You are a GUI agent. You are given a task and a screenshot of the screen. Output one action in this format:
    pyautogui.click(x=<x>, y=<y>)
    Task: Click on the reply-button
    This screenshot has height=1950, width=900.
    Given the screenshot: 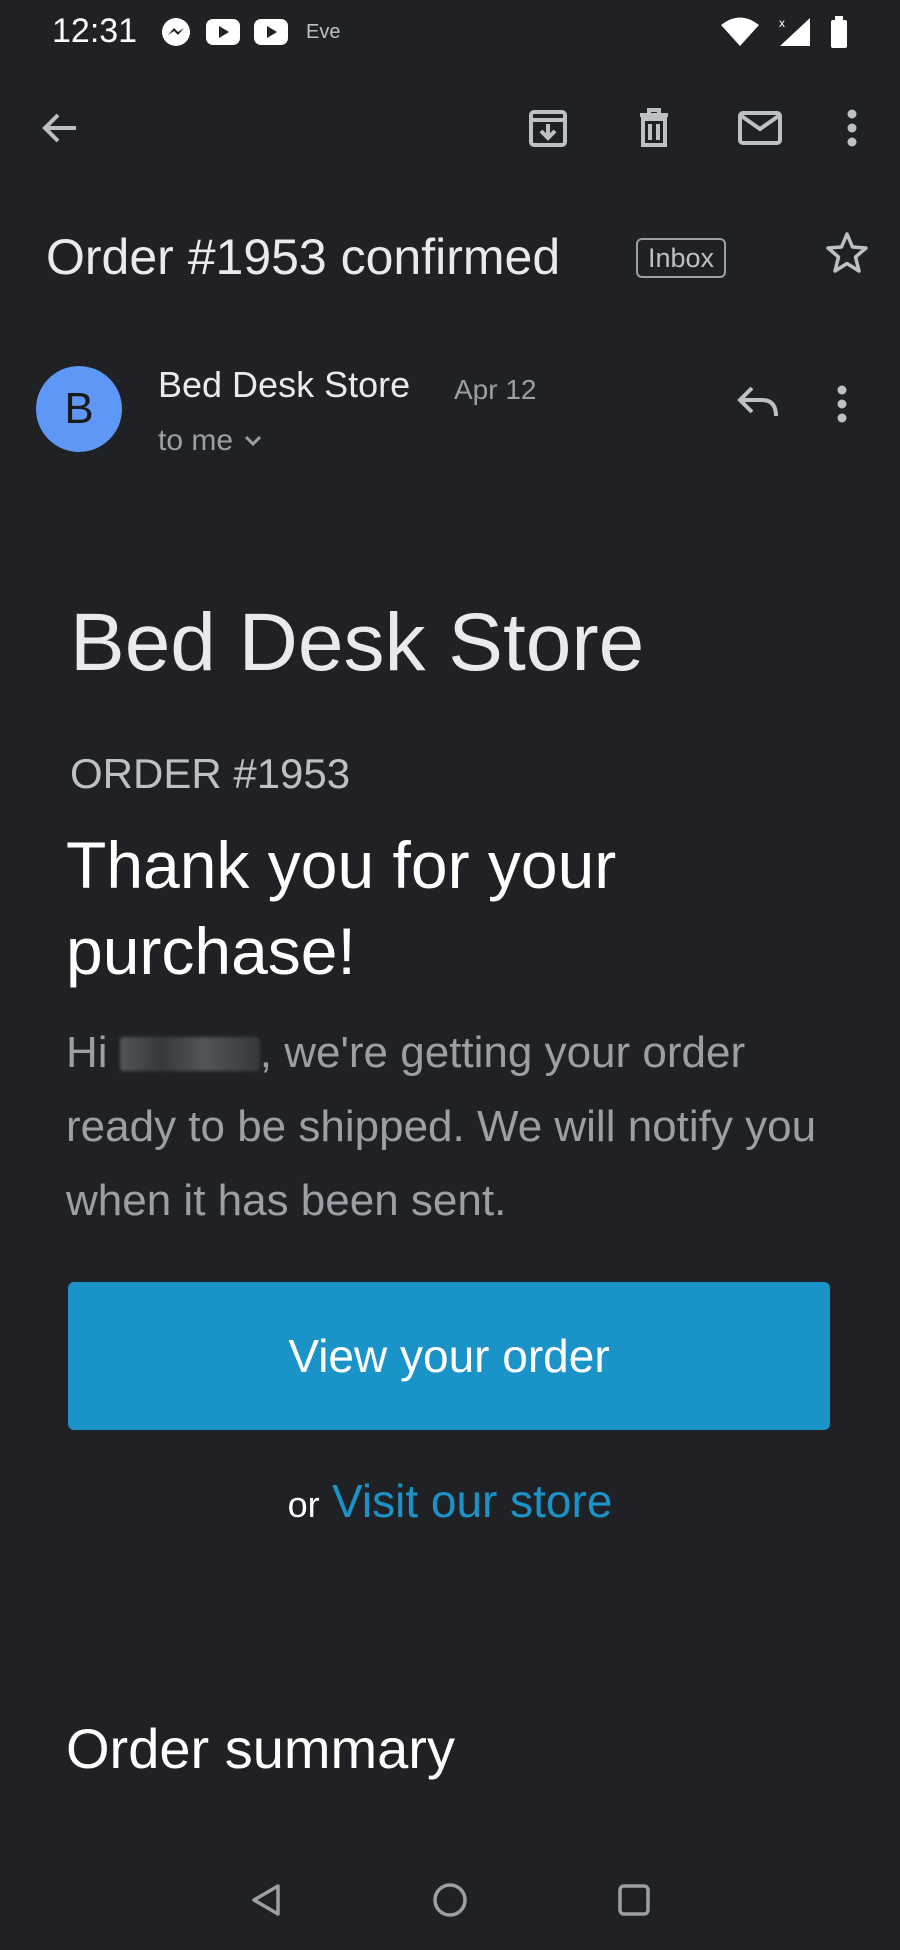 What is the action you would take?
    pyautogui.click(x=758, y=402)
    